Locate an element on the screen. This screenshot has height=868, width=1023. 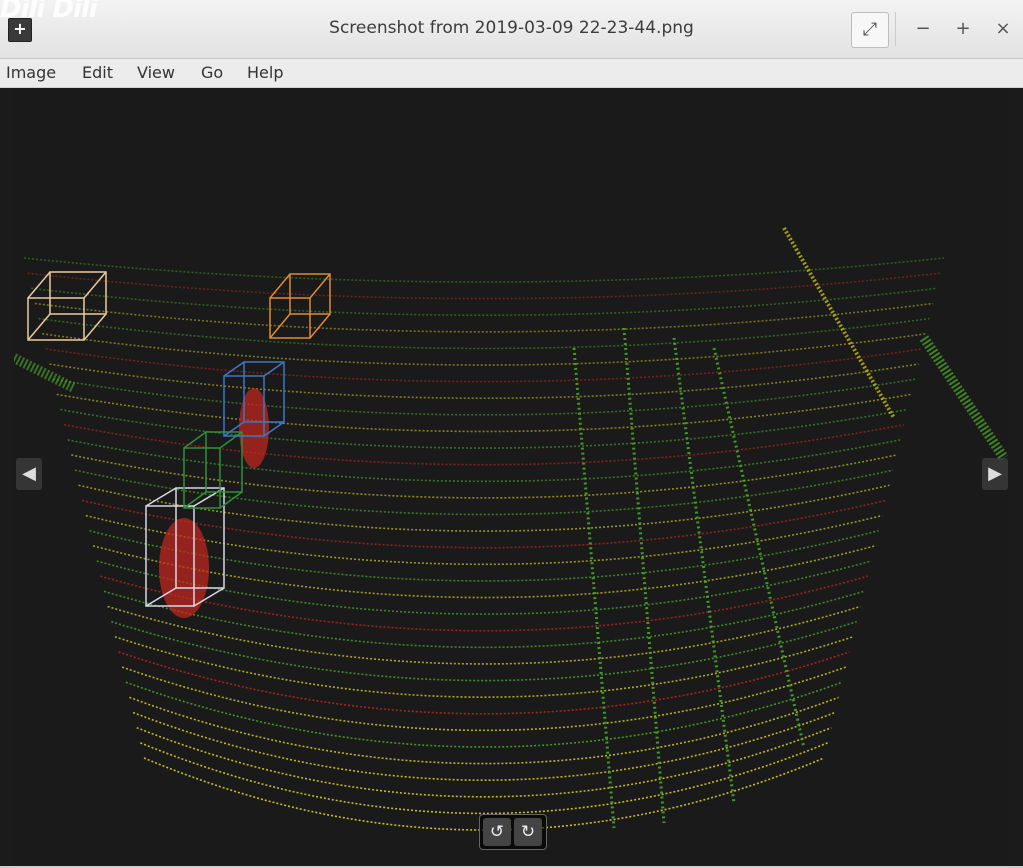
bounding-box-blue is located at coordinates (234, 369).